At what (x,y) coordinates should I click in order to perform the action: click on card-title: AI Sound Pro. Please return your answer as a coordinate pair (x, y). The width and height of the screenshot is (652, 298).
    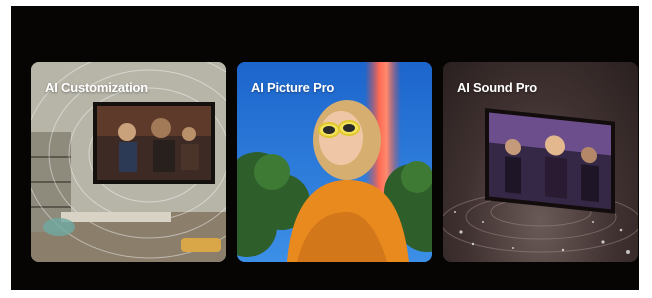
    Looking at the image, I should click on (497, 87).